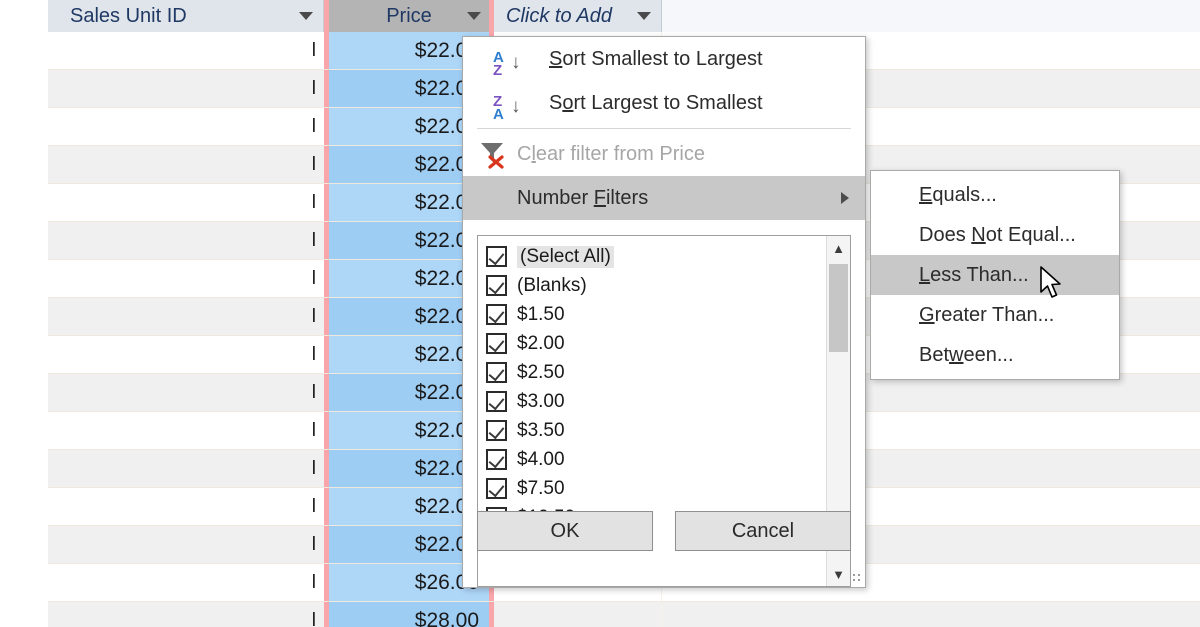 The height and width of the screenshot is (627, 1200). What do you see at coordinates (664, 531) in the screenshot?
I see `filter-dialog-buttons: OK Cancel` at bounding box center [664, 531].